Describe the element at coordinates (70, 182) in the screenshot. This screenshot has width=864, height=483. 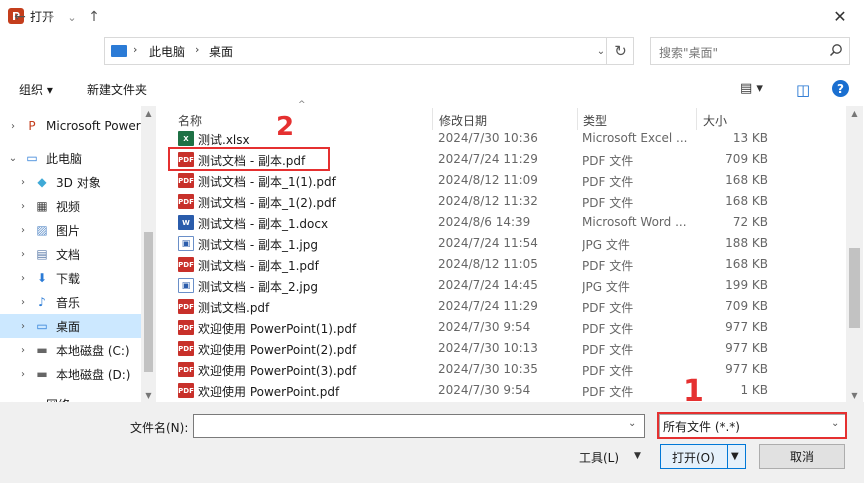
I see `sidebar-item: › ◆ 3D 对象` at that location.